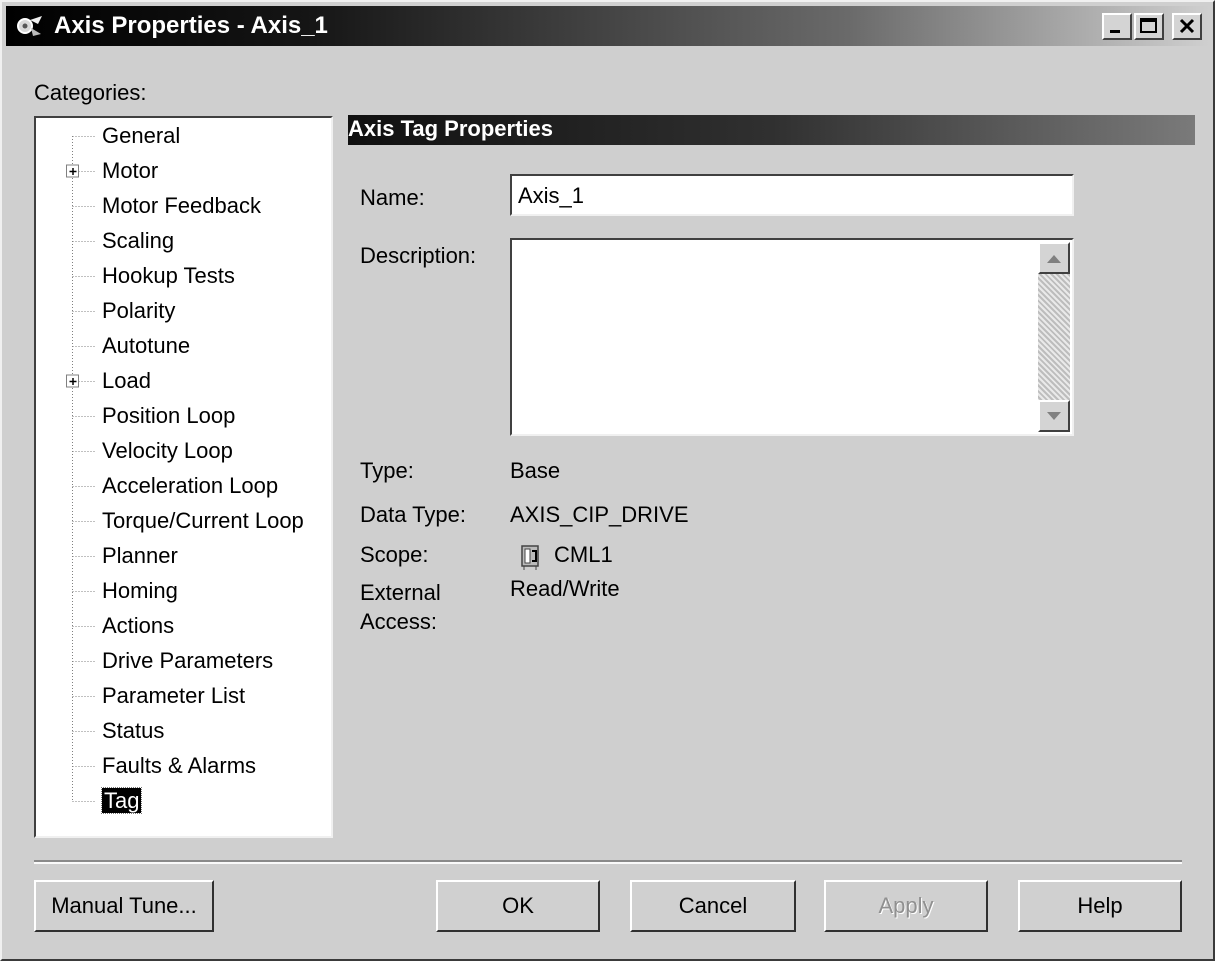  I want to click on title-bar: Axis Properties - Axis_1, so click(607, 26).